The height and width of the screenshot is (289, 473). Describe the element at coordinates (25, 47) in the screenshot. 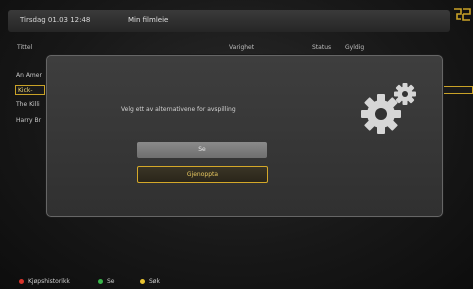

I see `column-header-title: Tittel` at that location.